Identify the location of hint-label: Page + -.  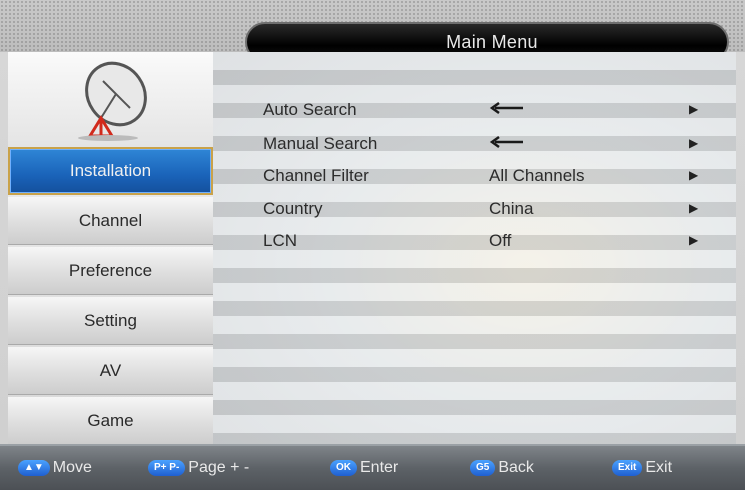
(219, 467).